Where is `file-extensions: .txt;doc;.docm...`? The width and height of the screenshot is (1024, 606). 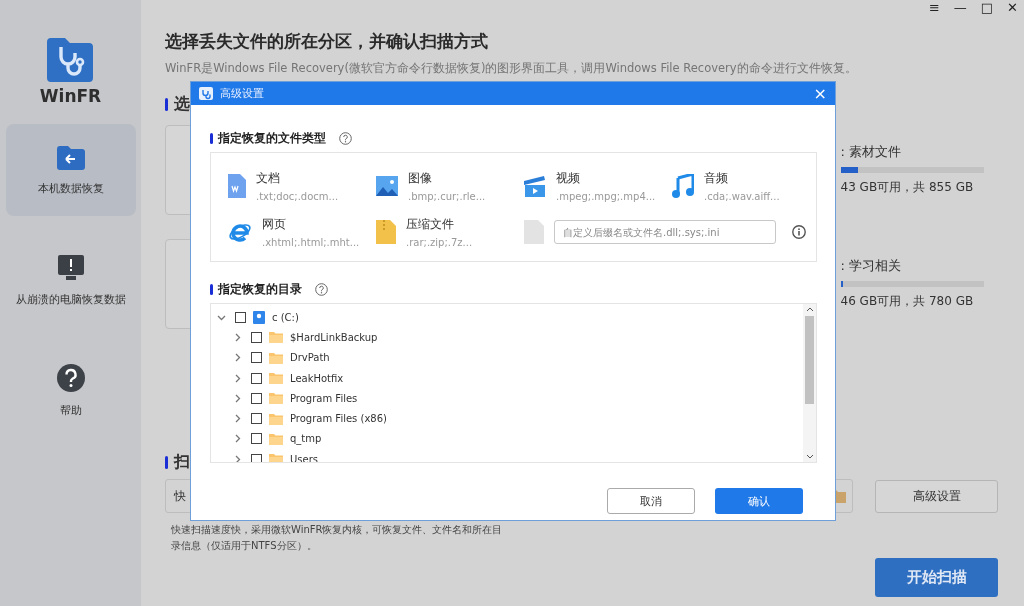
file-extensions: .txt;doc;.docm... is located at coordinates (297, 196).